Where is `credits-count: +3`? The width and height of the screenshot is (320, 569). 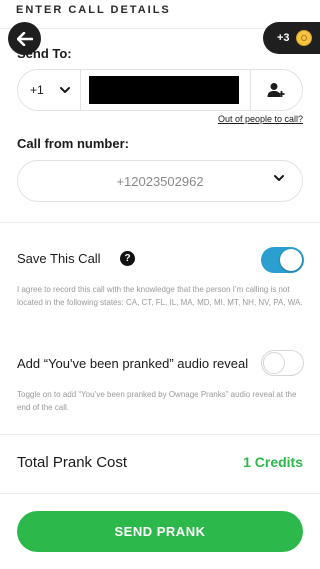
credits-count: +3 is located at coordinates (283, 38).